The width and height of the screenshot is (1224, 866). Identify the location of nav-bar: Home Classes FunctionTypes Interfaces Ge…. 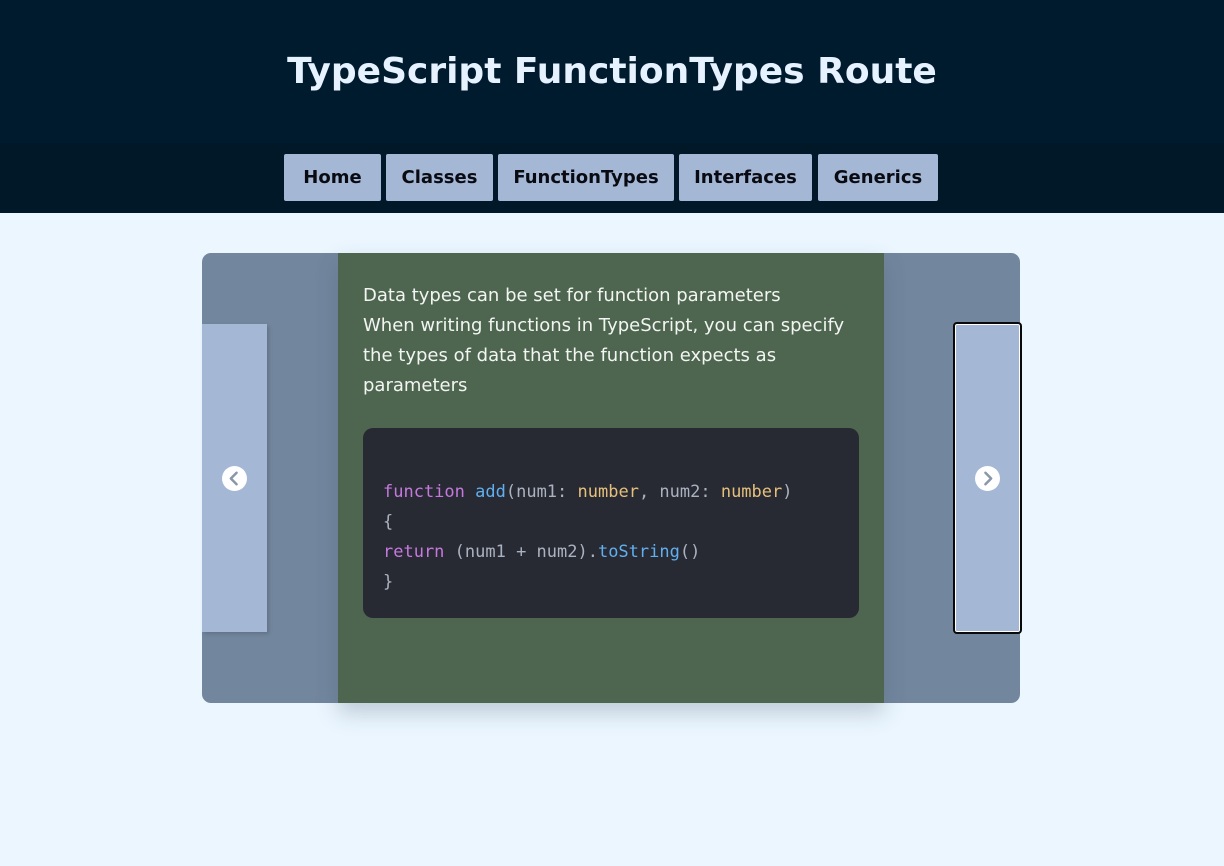
(612, 178).